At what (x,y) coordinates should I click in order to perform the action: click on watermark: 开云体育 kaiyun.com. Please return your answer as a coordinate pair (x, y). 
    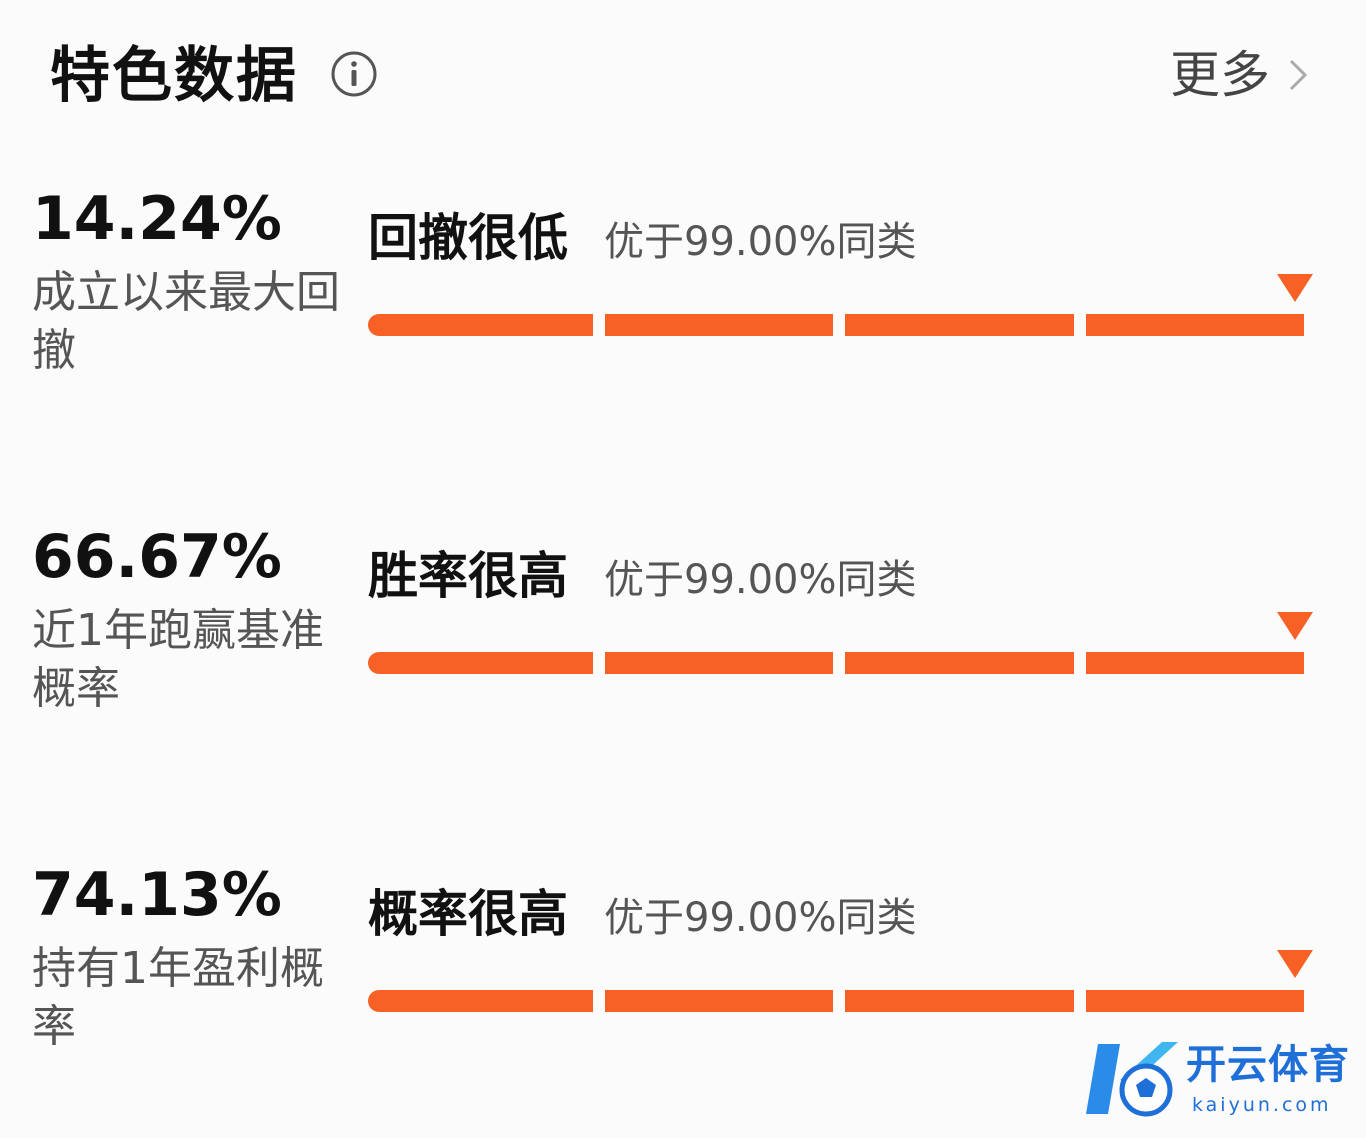
    Looking at the image, I should click on (1220, 1079).